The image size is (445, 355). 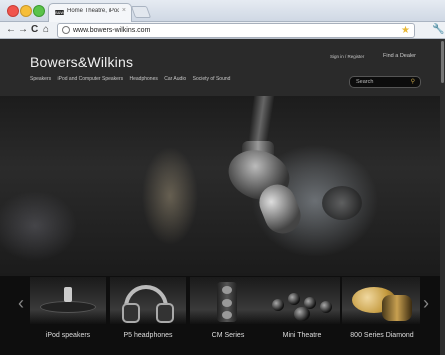 I want to click on nav-headphones: Headphones, so click(x=144, y=79).